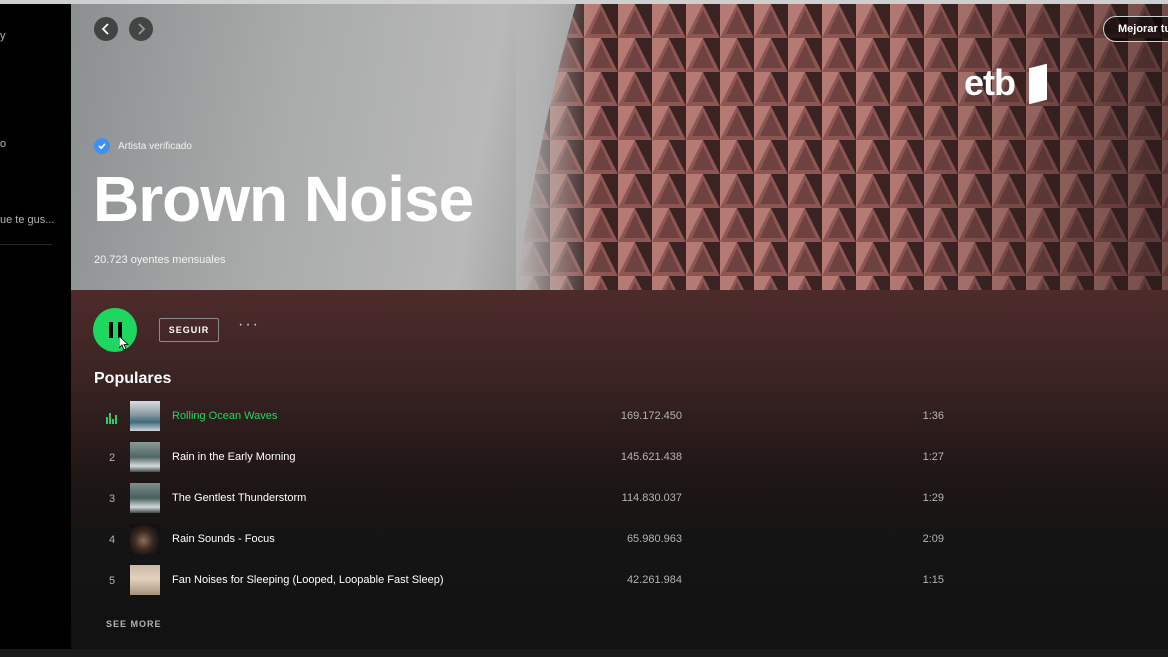 This screenshot has width=1168, height=657. I want to click on track-row: 4 Rain Sounds - Focus 65.980.963 2:09, so click(524, 541).